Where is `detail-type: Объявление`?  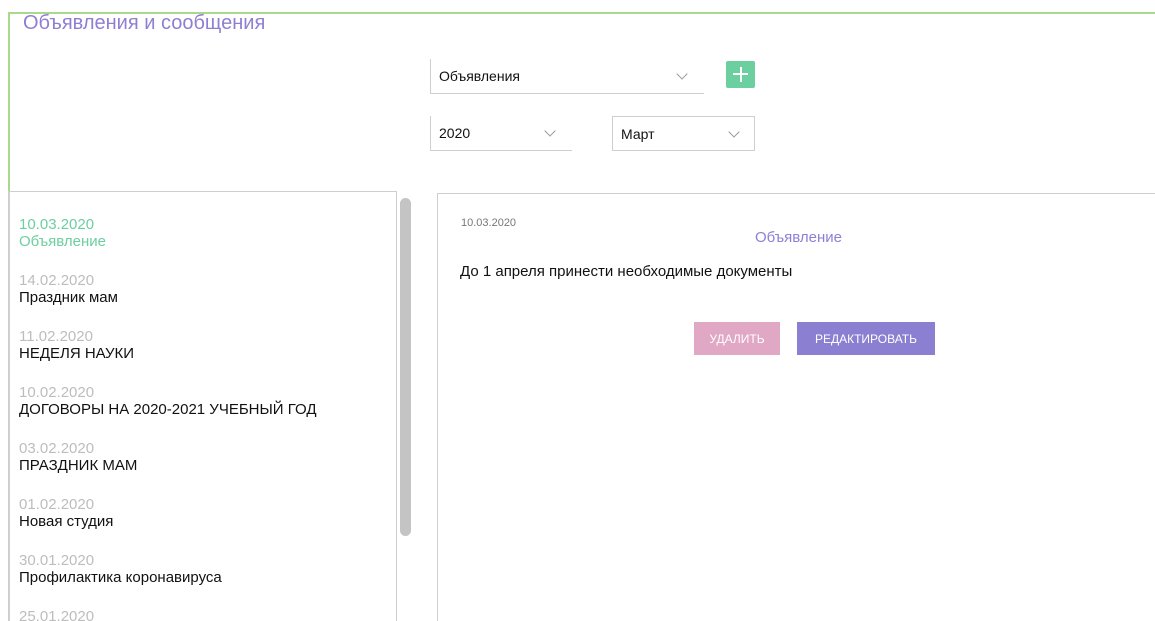
detail-type: Объявление is located at coordinates (798, 237).